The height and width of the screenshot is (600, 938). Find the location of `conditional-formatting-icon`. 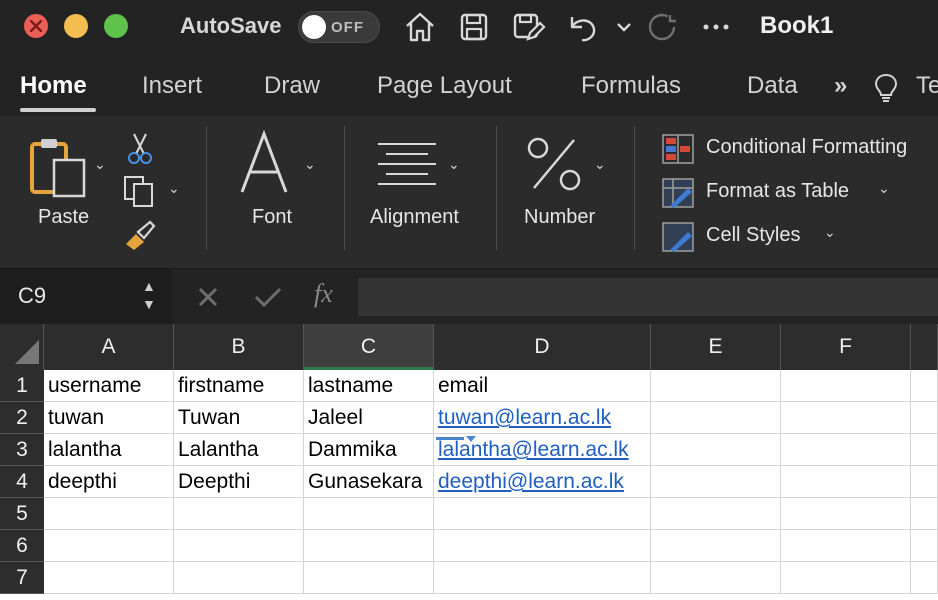

conditional-formatting-icon is located at coordinates (678, 151).